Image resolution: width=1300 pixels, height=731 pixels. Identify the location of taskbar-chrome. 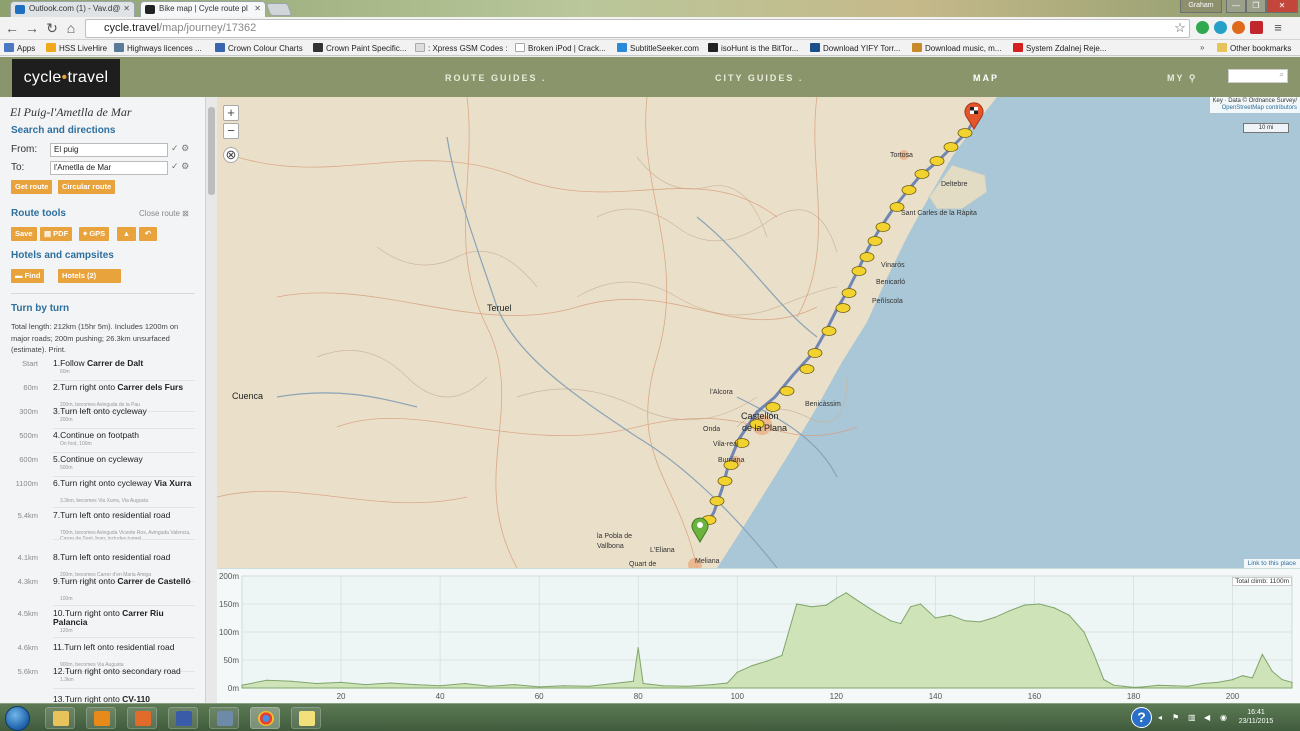
(265, 718).